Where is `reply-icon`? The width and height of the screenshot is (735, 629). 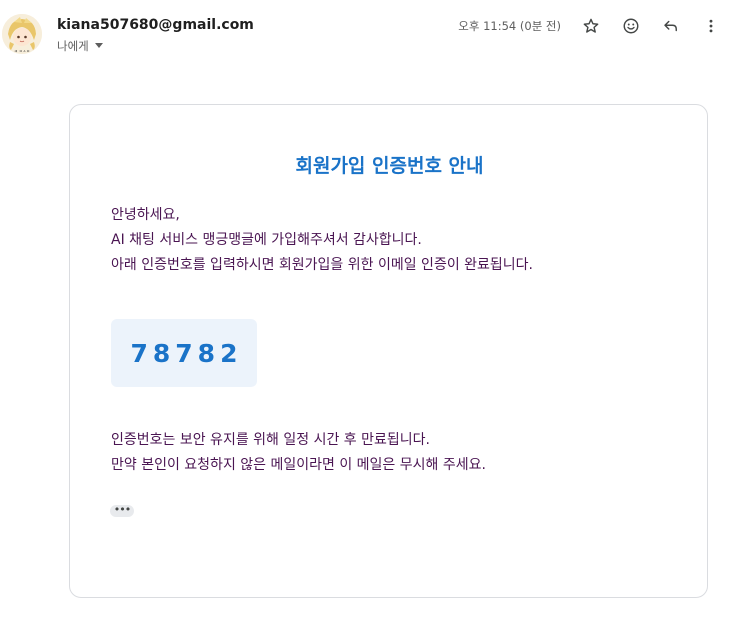 reply-icon is located at coordinates (670, 26).